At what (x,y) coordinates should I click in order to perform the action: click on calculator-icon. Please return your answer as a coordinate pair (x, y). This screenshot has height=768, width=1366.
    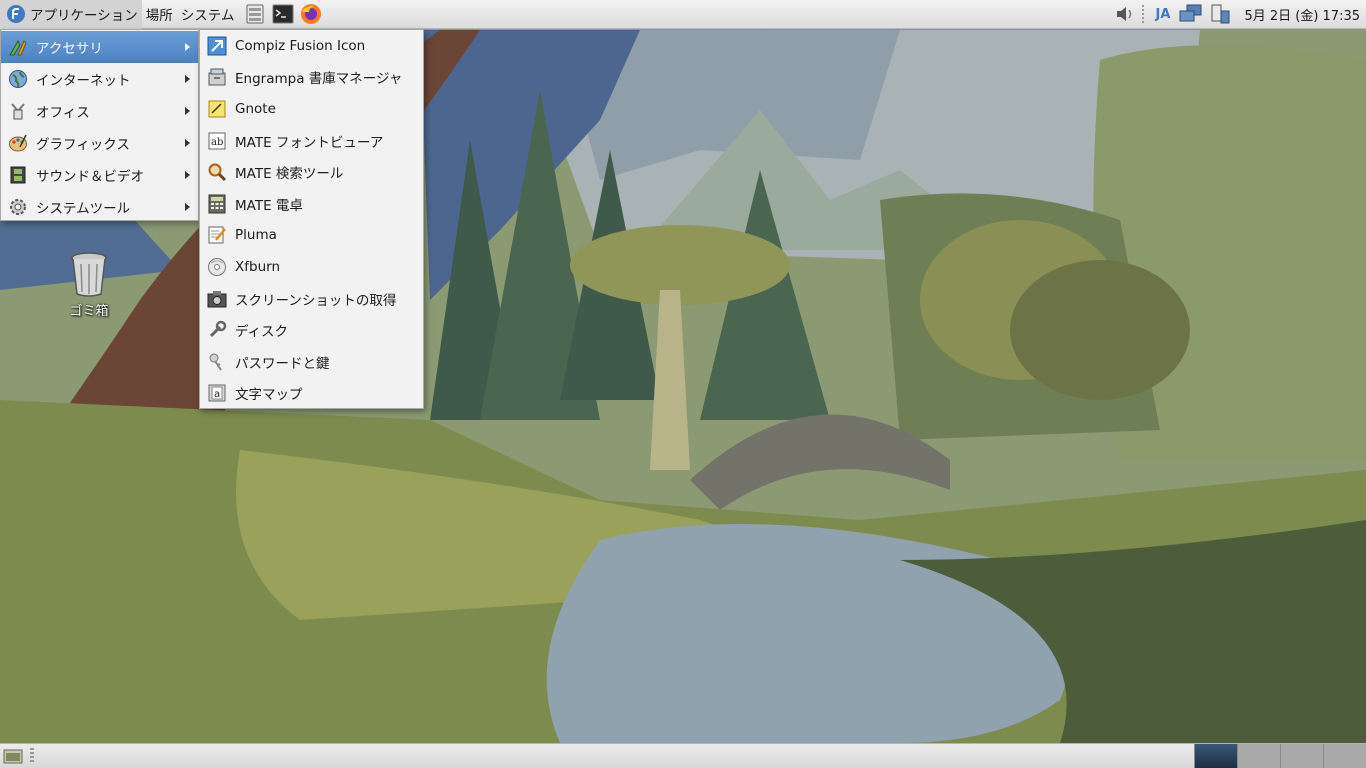
    Looking at the image, I should click on (217, 204).